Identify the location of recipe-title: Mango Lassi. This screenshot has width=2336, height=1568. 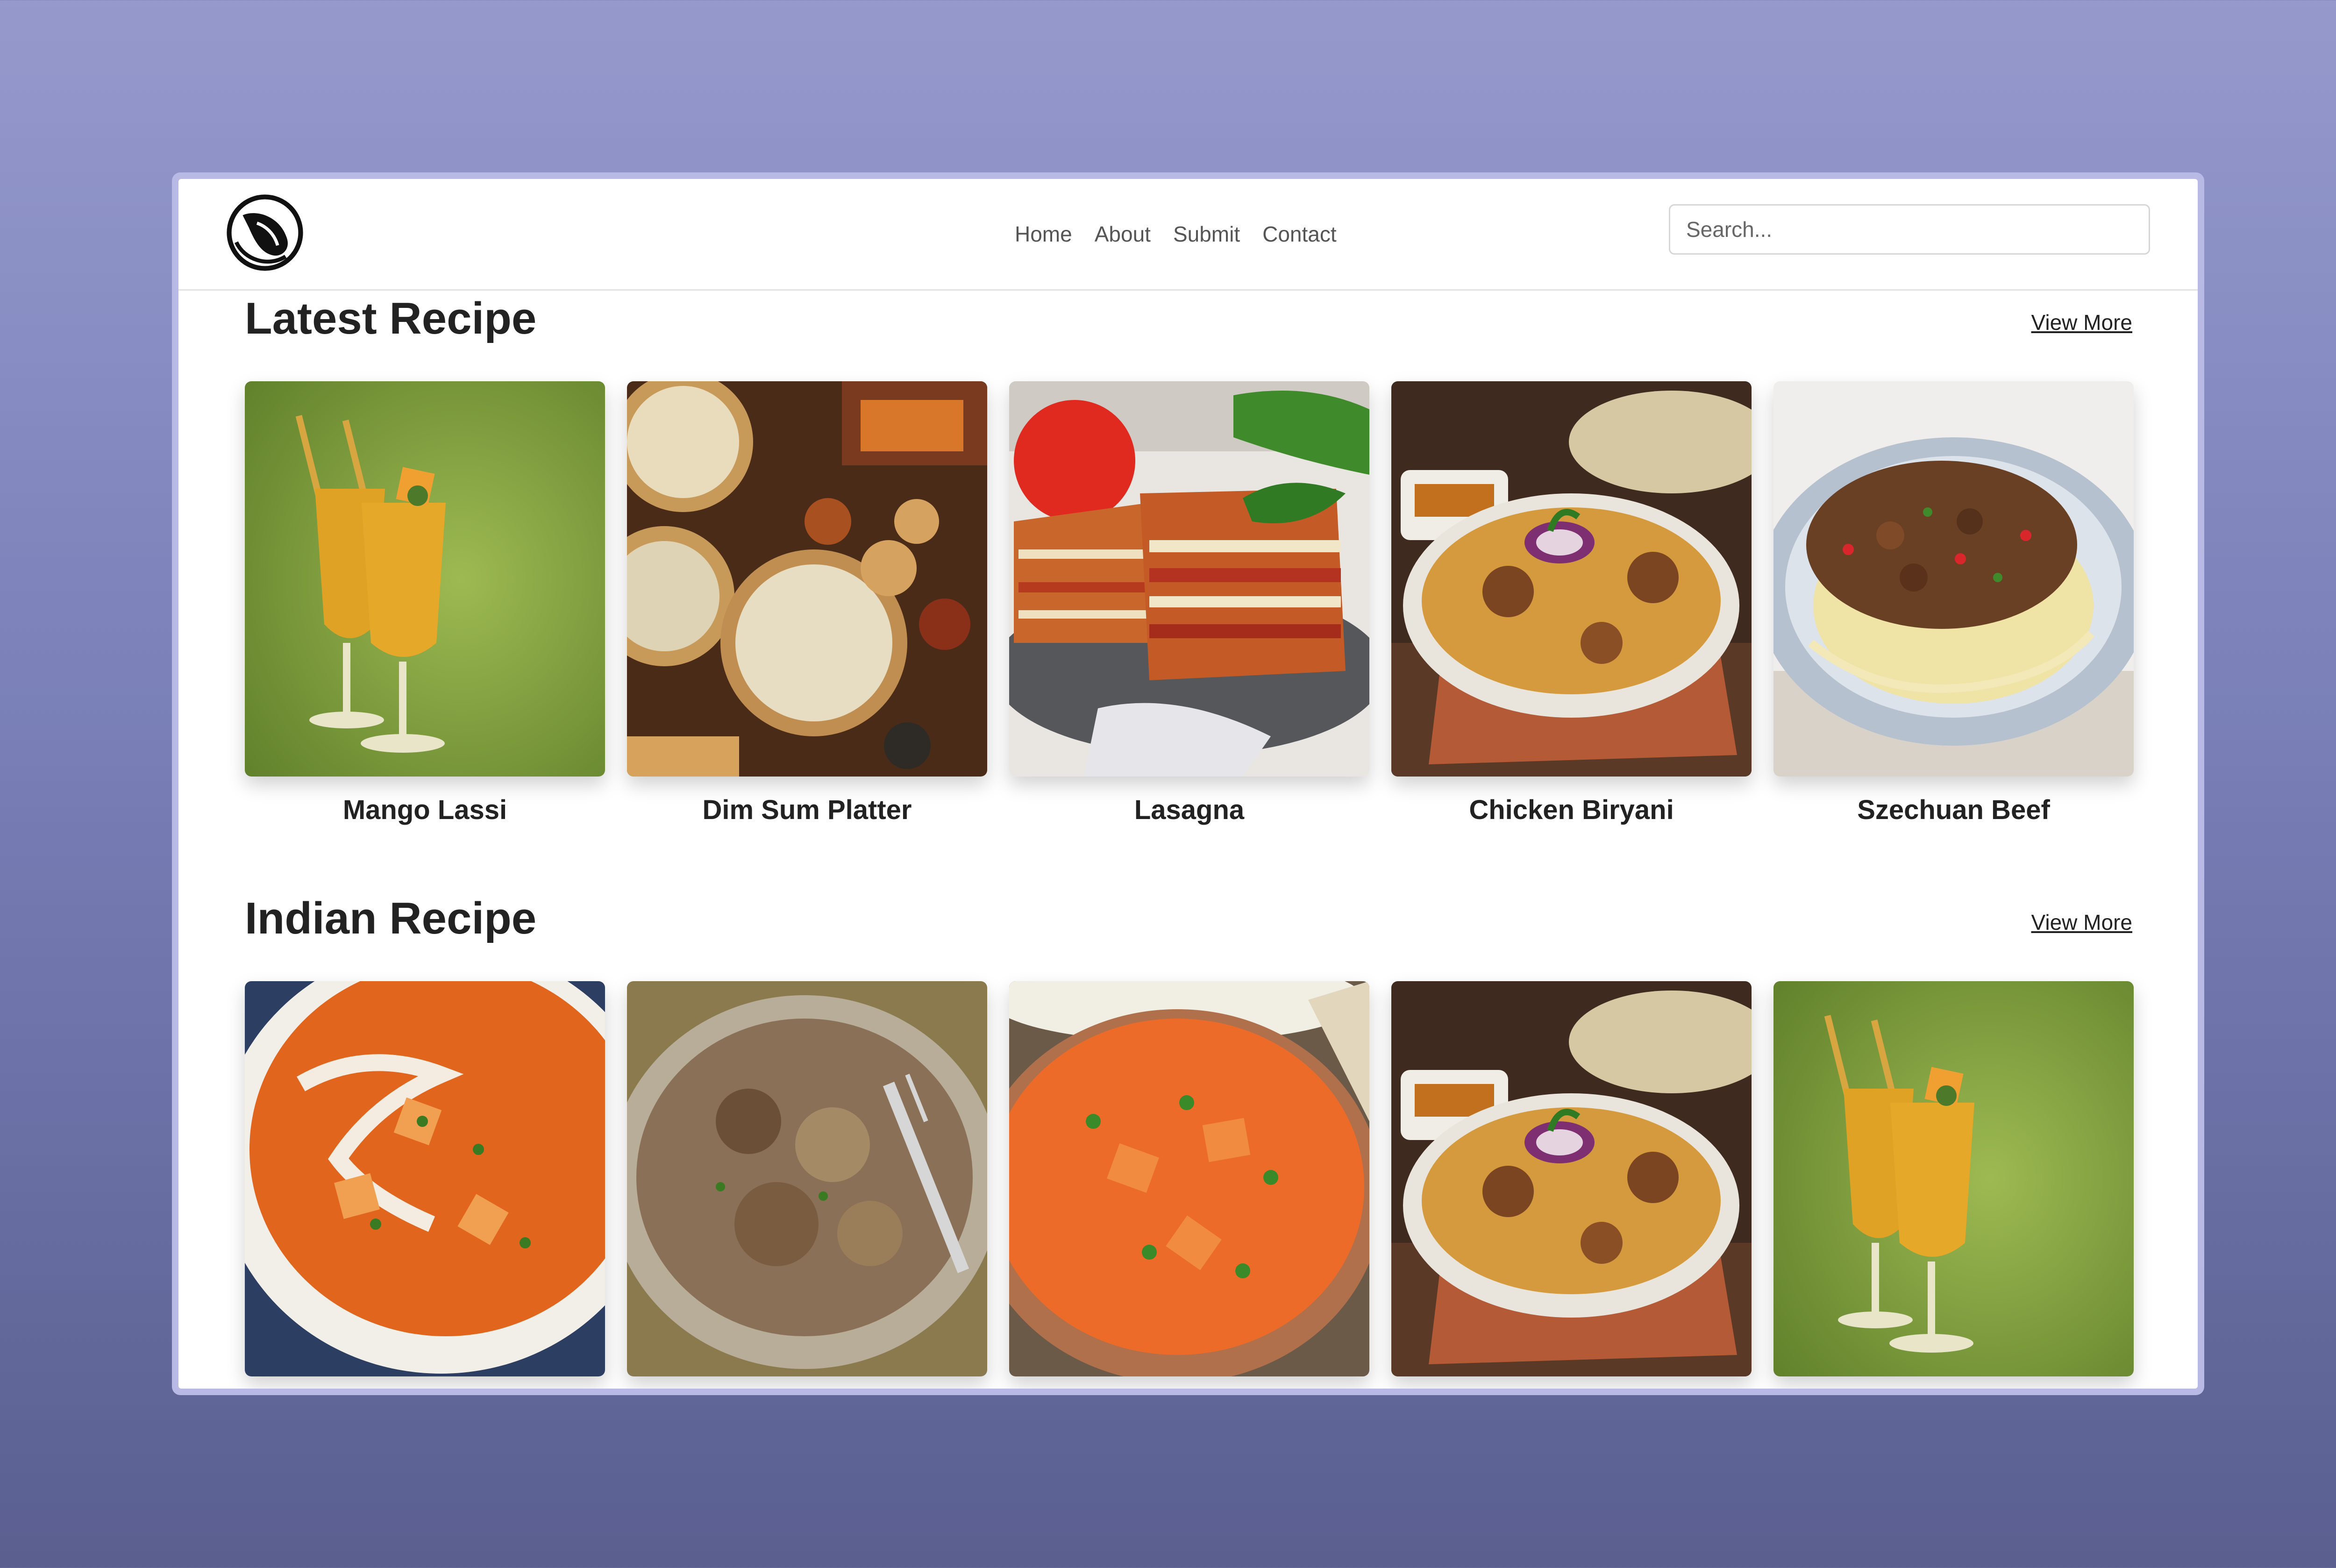
(424, 810).